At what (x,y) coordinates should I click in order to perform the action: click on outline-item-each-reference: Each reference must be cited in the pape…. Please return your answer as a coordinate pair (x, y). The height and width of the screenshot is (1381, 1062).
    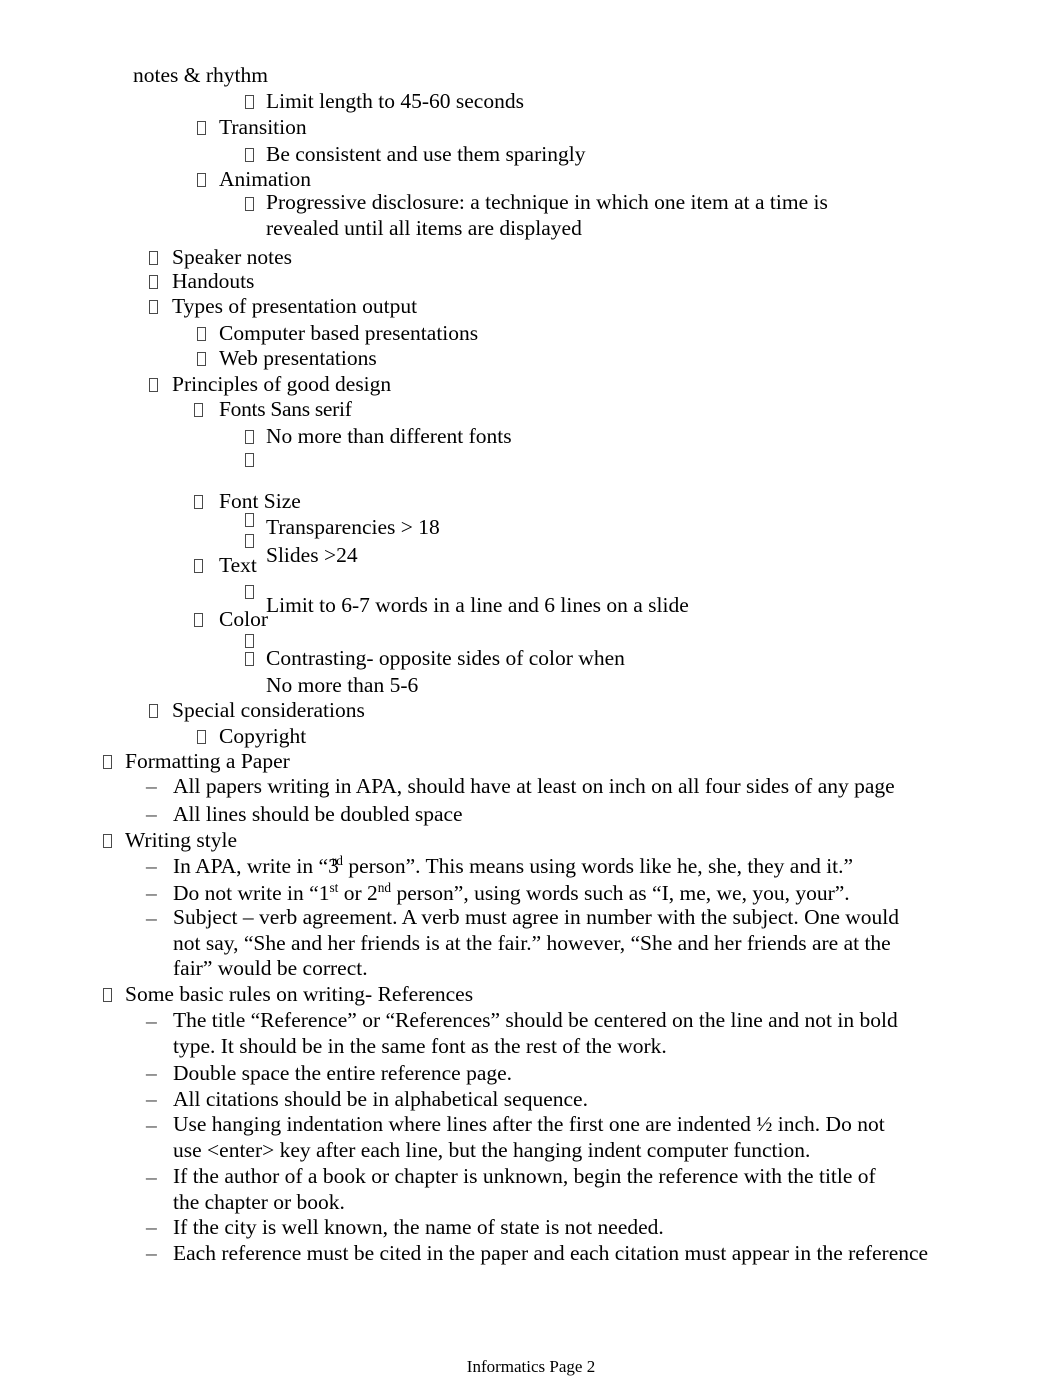
    Looking at the image, I should click on (551, 1253).